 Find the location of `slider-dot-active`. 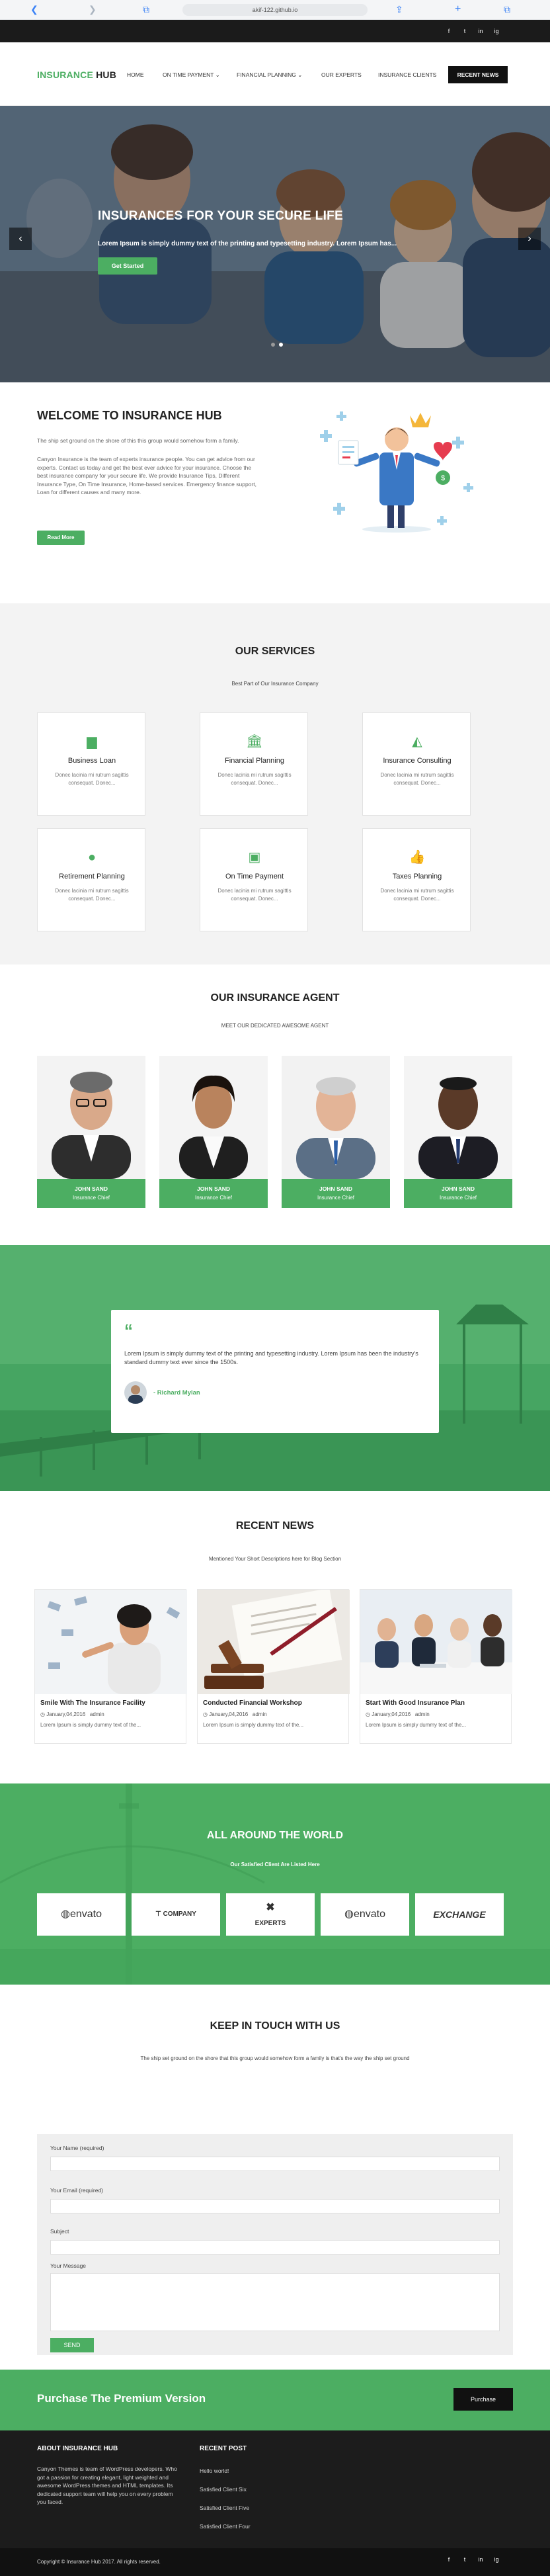

slider-dot-active is located at coordinates (281, 345).